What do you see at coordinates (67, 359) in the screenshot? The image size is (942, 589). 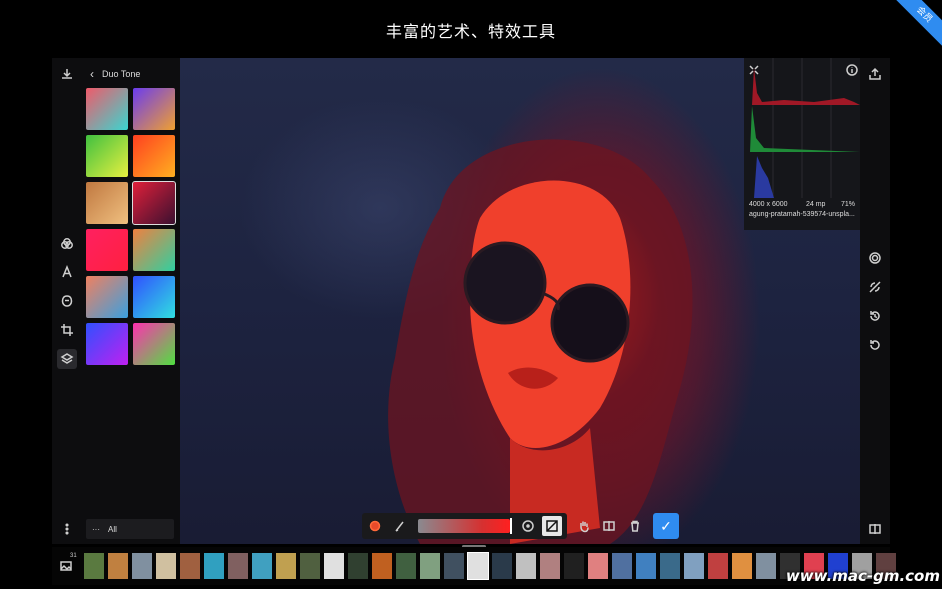 I see `layers-icon` at bounding box center [67, 359].